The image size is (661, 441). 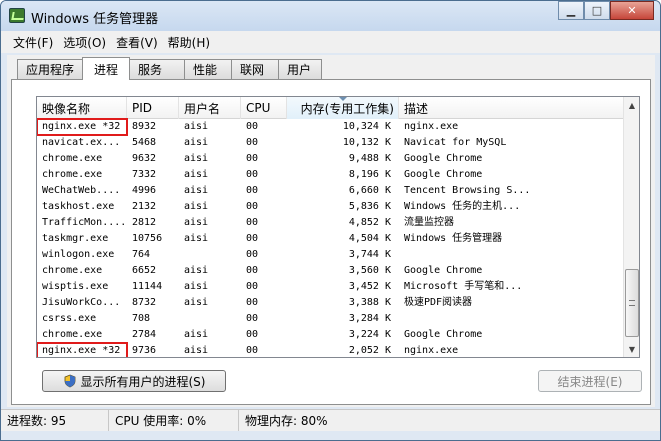 What do you see at coordinates (369, 254) in the screenshot?
I see `cell-mem: 3,744 K` at bounding box center [369, 254].